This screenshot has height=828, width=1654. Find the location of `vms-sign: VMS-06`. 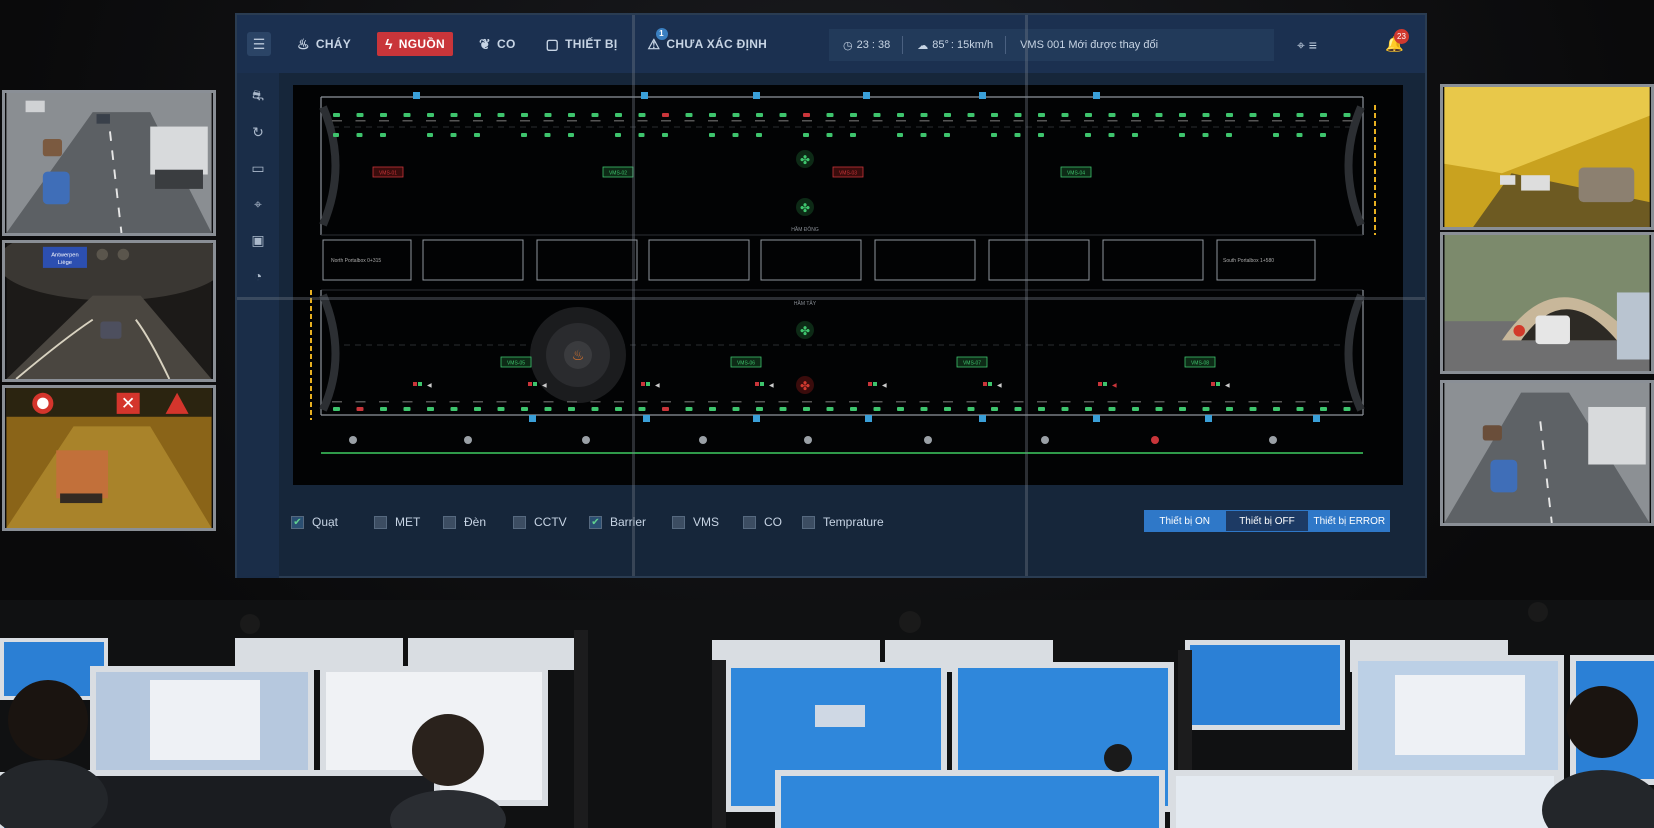

vms-sign: VMS-06 is located at coordinates (746, 362).